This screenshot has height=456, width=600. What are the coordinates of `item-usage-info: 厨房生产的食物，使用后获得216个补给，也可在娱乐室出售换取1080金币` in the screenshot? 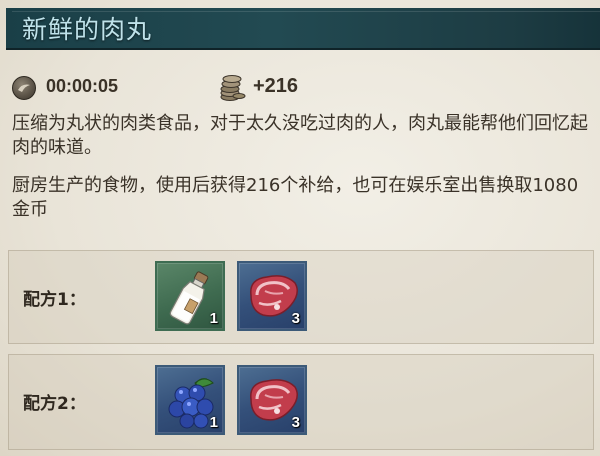 It's located at (295, 197).